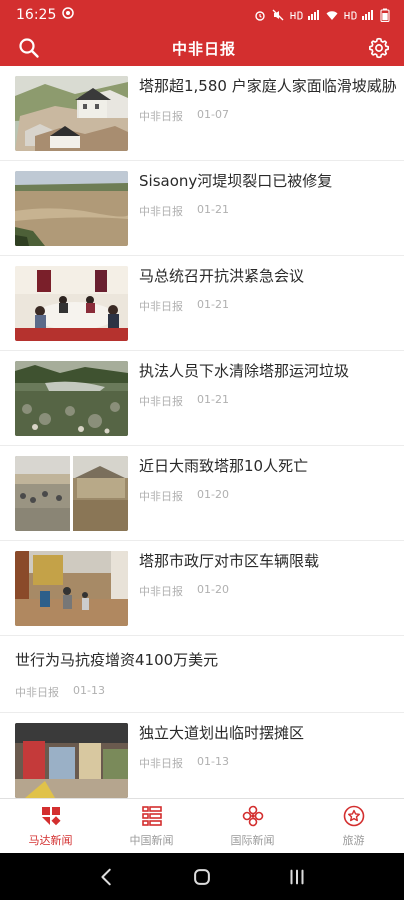 The image size is (404, 900). I want to click on mute-icon, so click(278, 15).